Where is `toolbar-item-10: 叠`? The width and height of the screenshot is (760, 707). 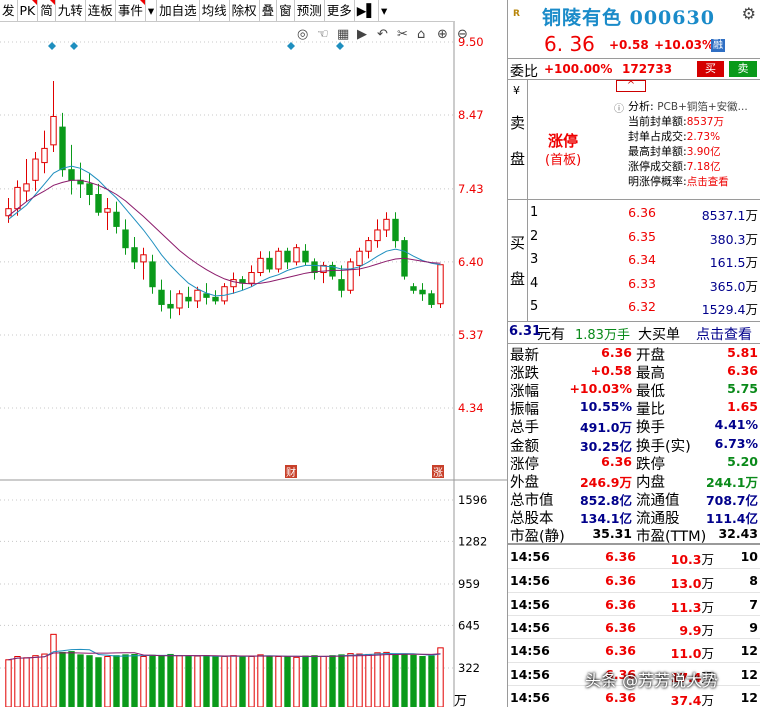 toolbar-item-10: 叠 is located at coordinates (267, 11).